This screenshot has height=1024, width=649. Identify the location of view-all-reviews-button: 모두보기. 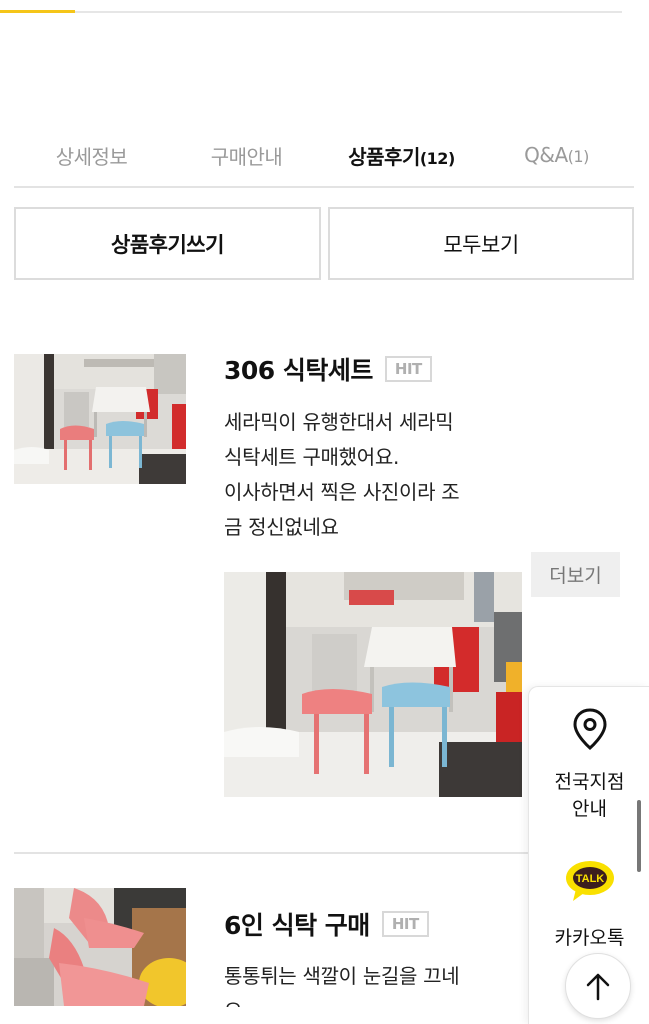
(481, 243).